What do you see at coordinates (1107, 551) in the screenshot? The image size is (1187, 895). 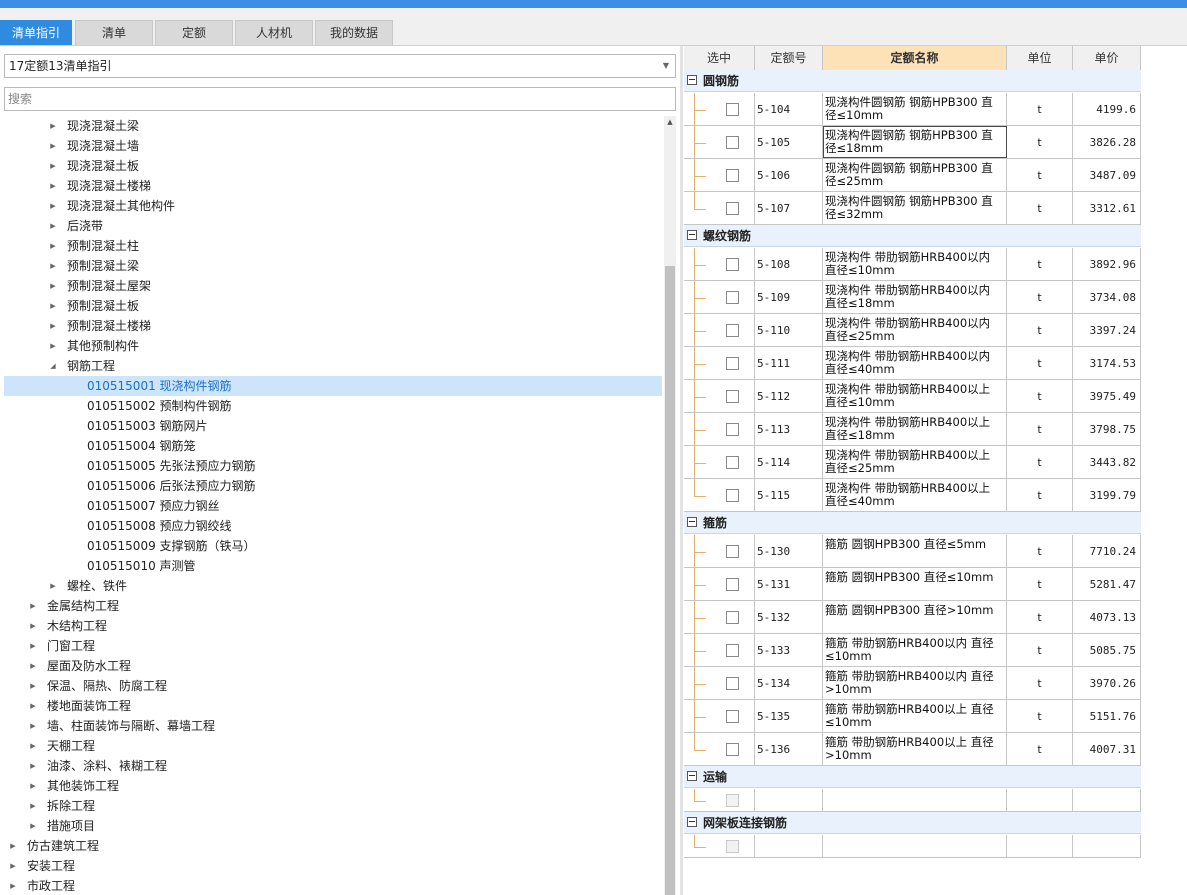 I see `unit-price-cell: 7710.24` at bounding box center [1107, 551].